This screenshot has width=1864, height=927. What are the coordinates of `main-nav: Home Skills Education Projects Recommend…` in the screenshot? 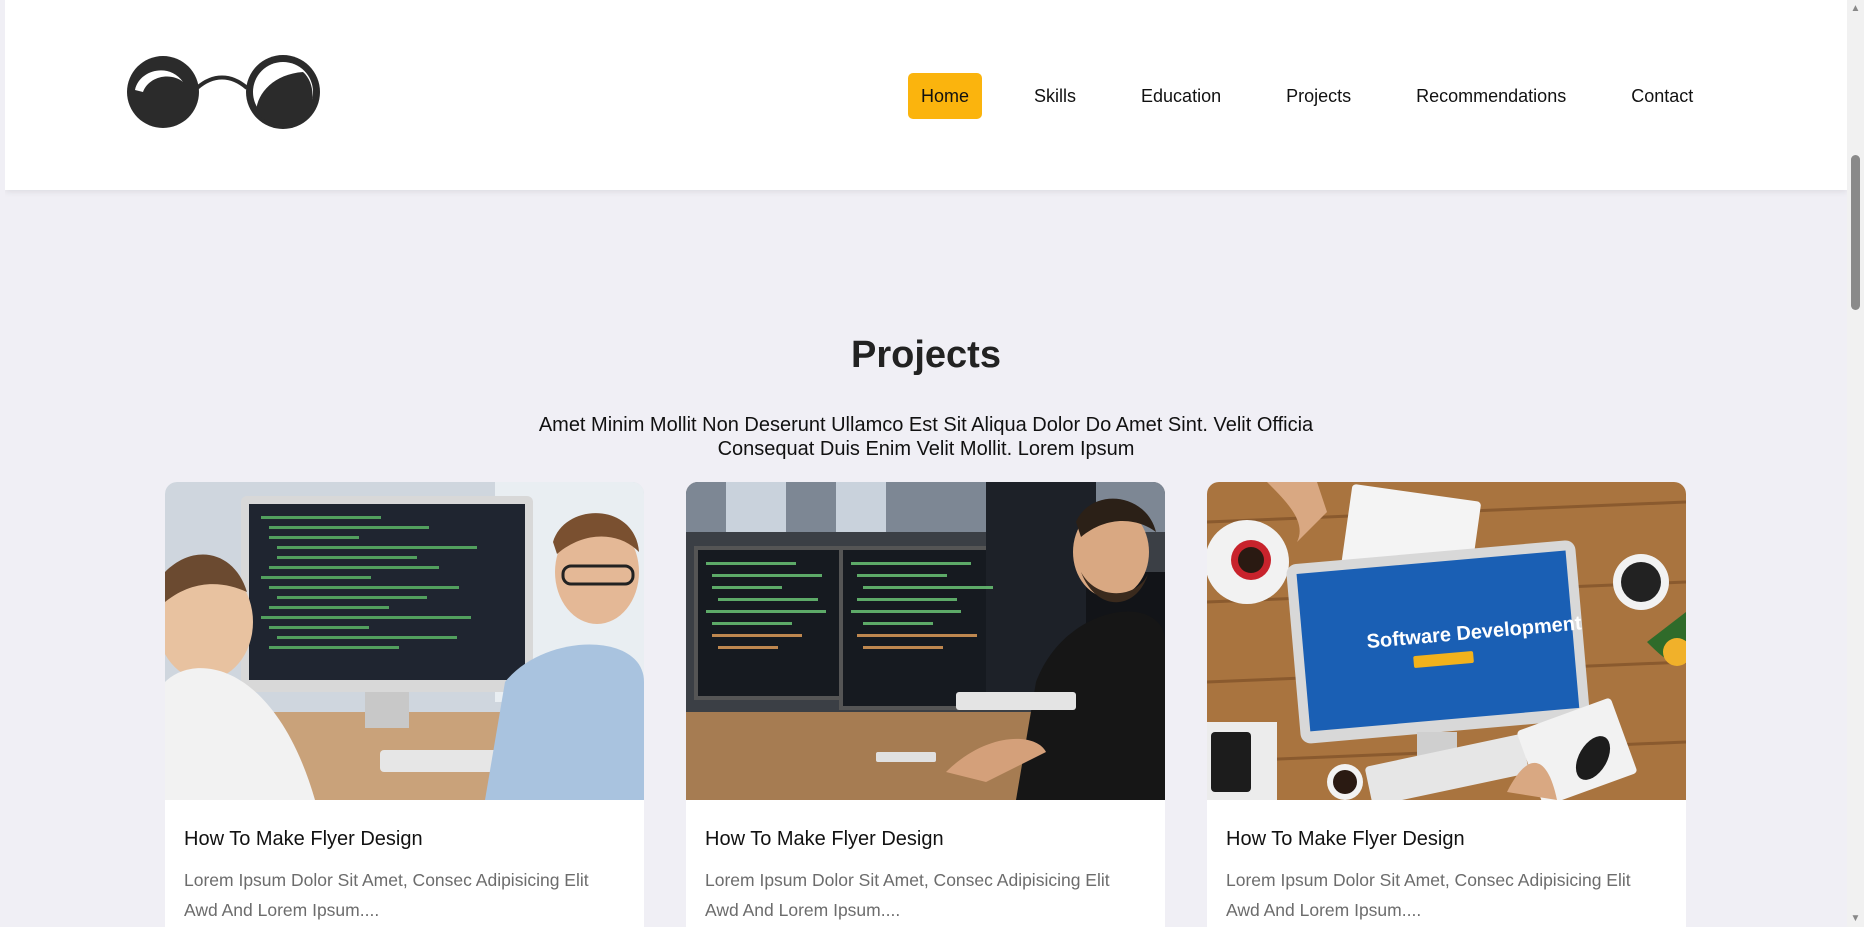 It's located at (1307, 96).